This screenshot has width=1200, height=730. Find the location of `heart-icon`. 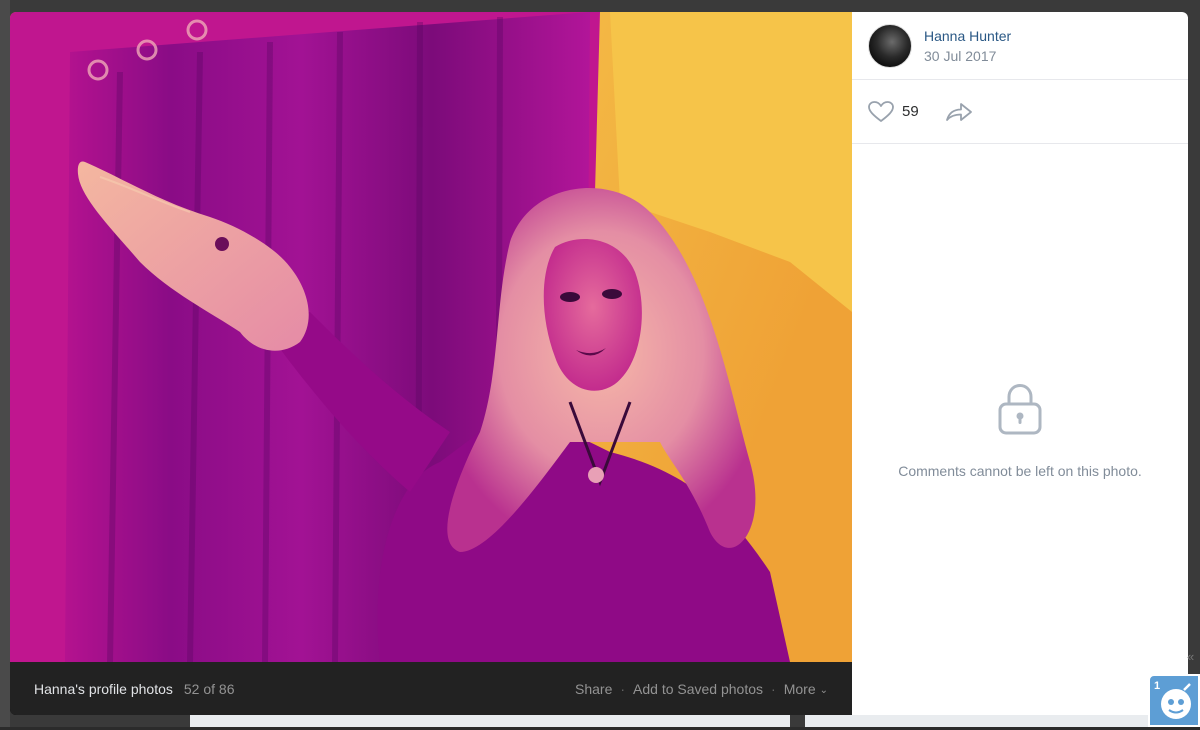

heart-icon is located at coordinates (881, 112).